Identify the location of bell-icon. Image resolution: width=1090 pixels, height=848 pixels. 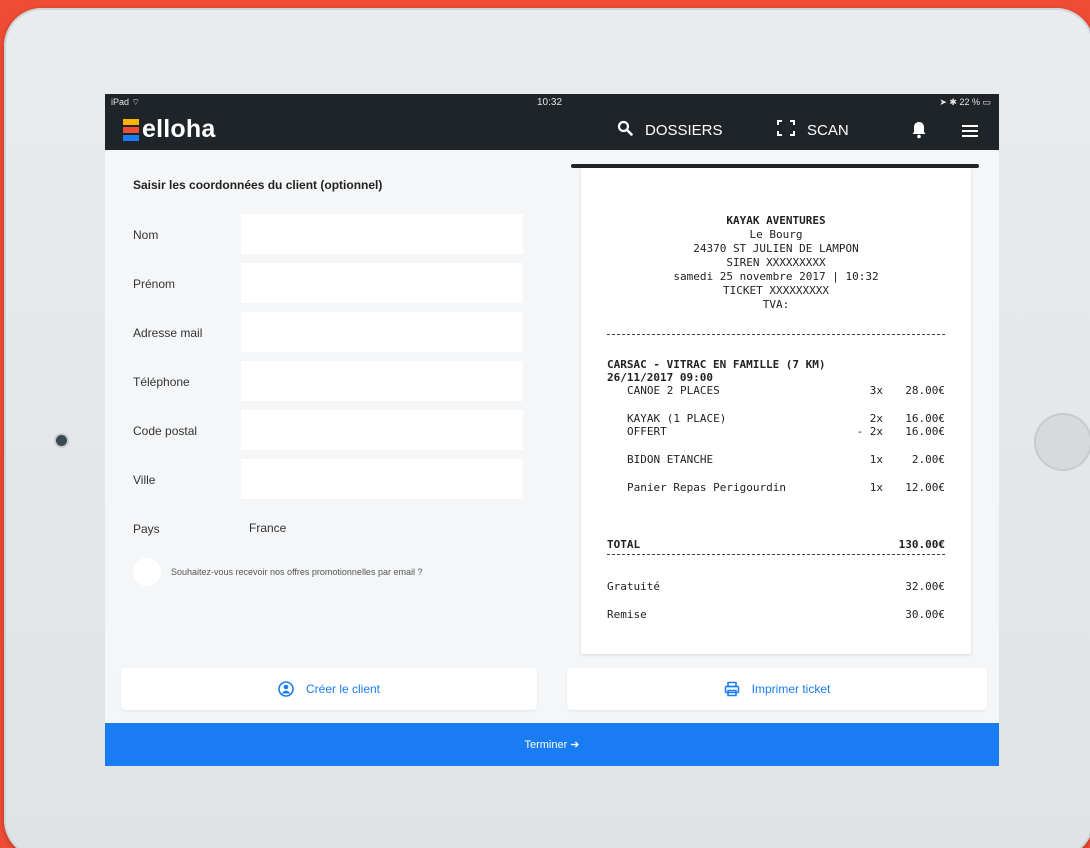
(919, 130).